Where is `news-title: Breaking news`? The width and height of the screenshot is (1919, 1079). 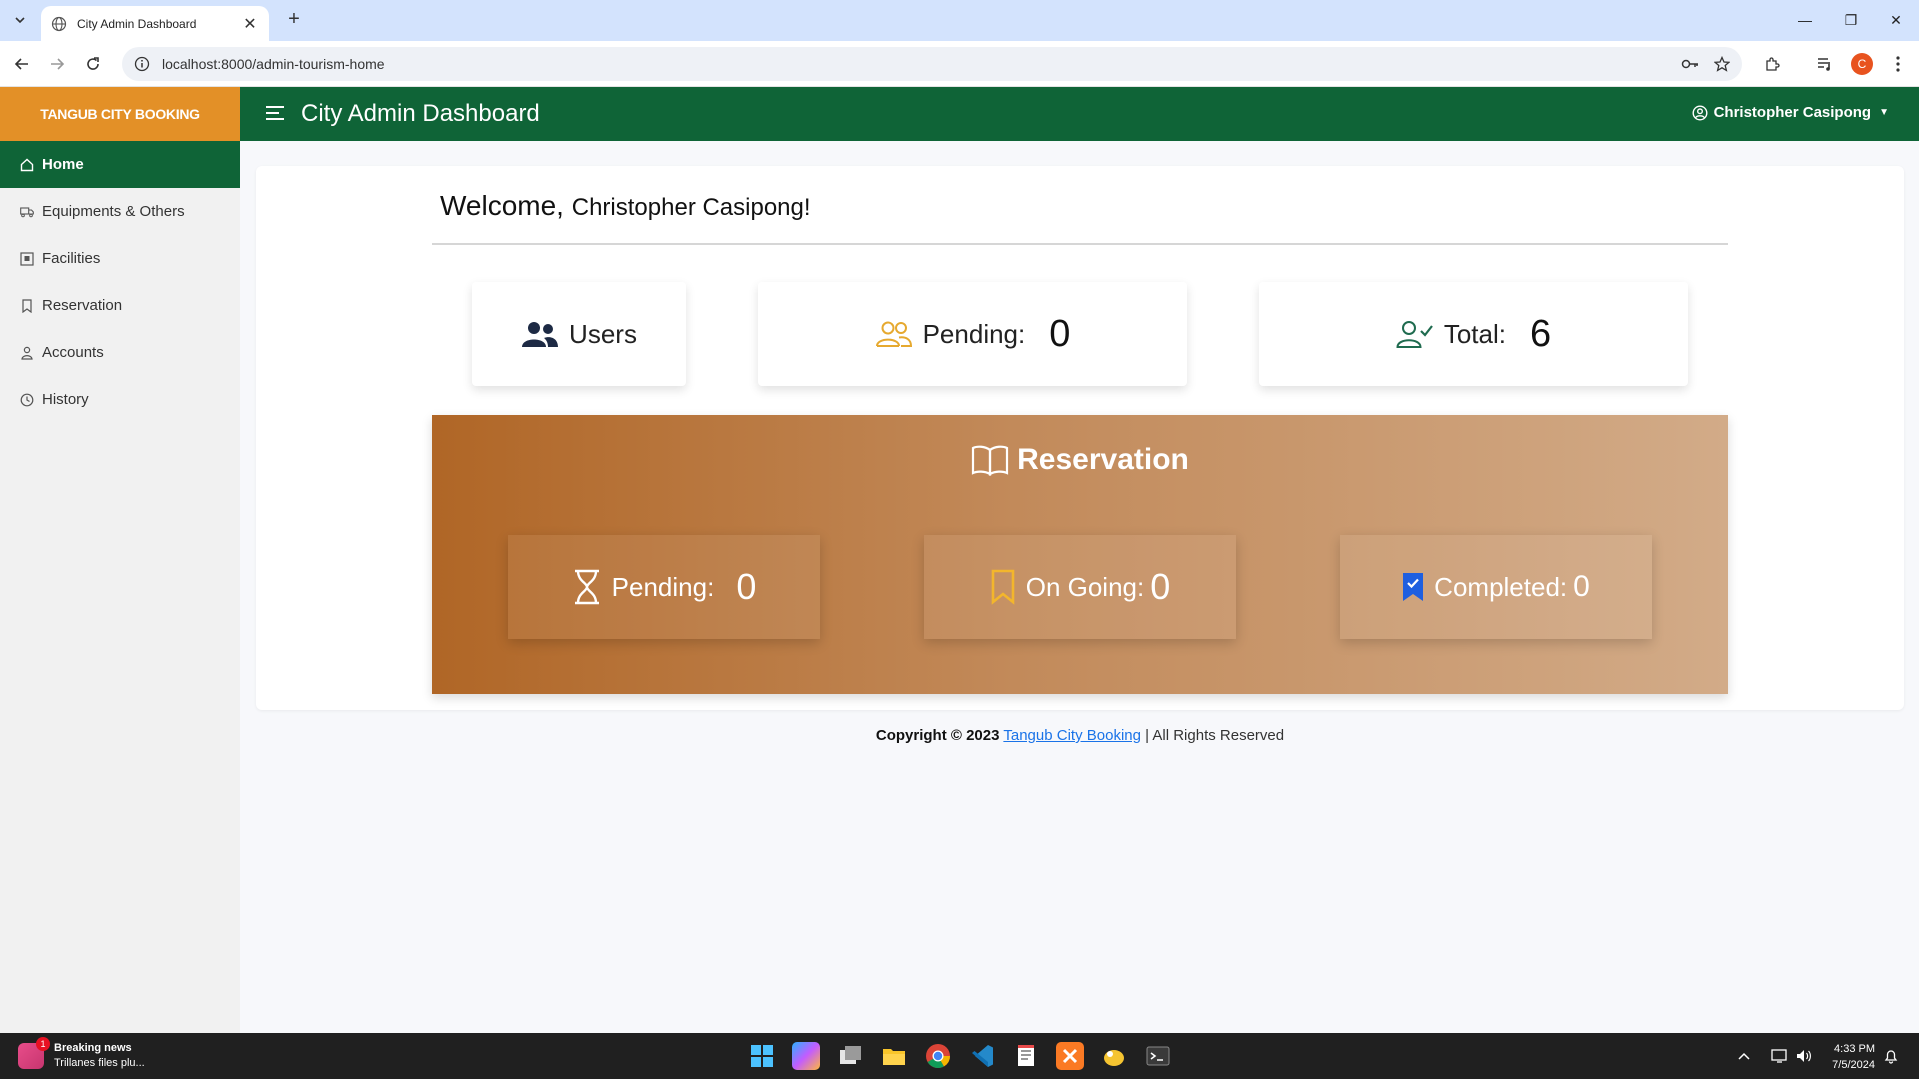
news-title: Breaking news is located at coordinates (93, 1048).